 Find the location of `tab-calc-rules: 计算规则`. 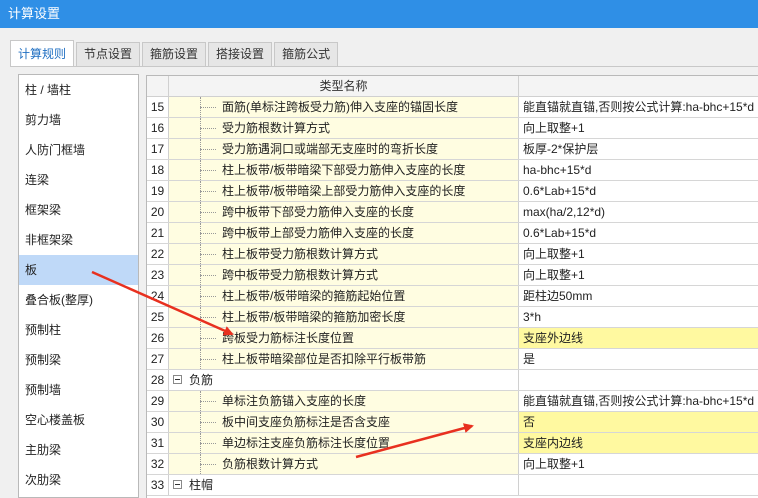

tab-calc-rules: 计算规则 is located at coordinates (42, 53).